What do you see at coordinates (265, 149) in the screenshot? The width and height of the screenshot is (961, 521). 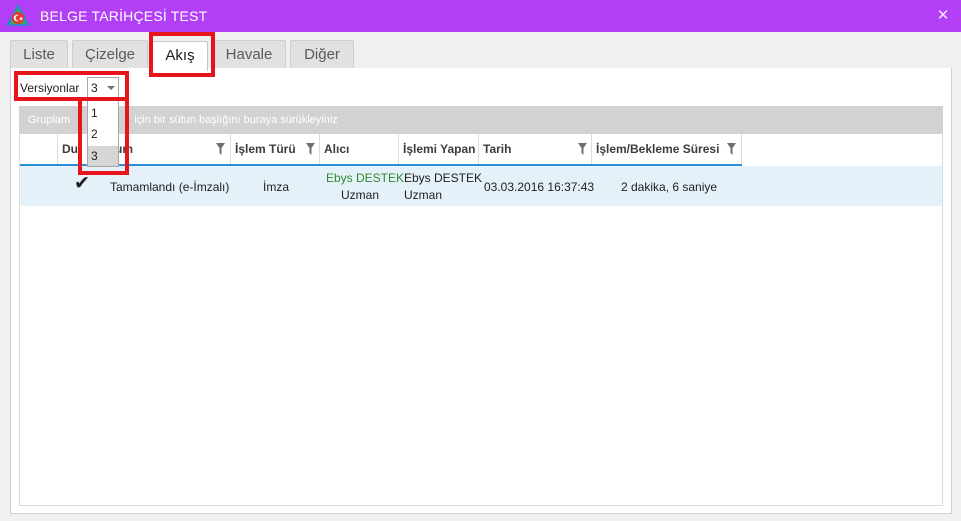 I see `islem-turu-header-label: İşlem Türü` at bounding box center [265, 149].